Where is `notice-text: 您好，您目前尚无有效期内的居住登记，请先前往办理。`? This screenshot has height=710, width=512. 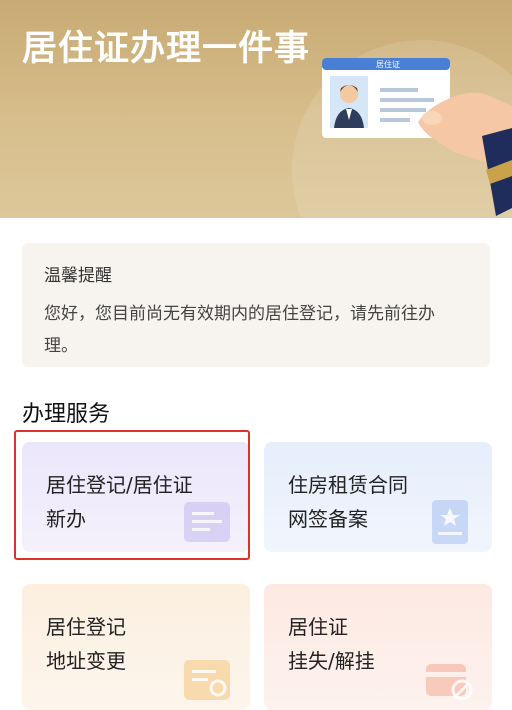
notice-text: 您好，您目前尚无有效期内的居住登记，请先前往办理。 is located at coordinates (239, 330).